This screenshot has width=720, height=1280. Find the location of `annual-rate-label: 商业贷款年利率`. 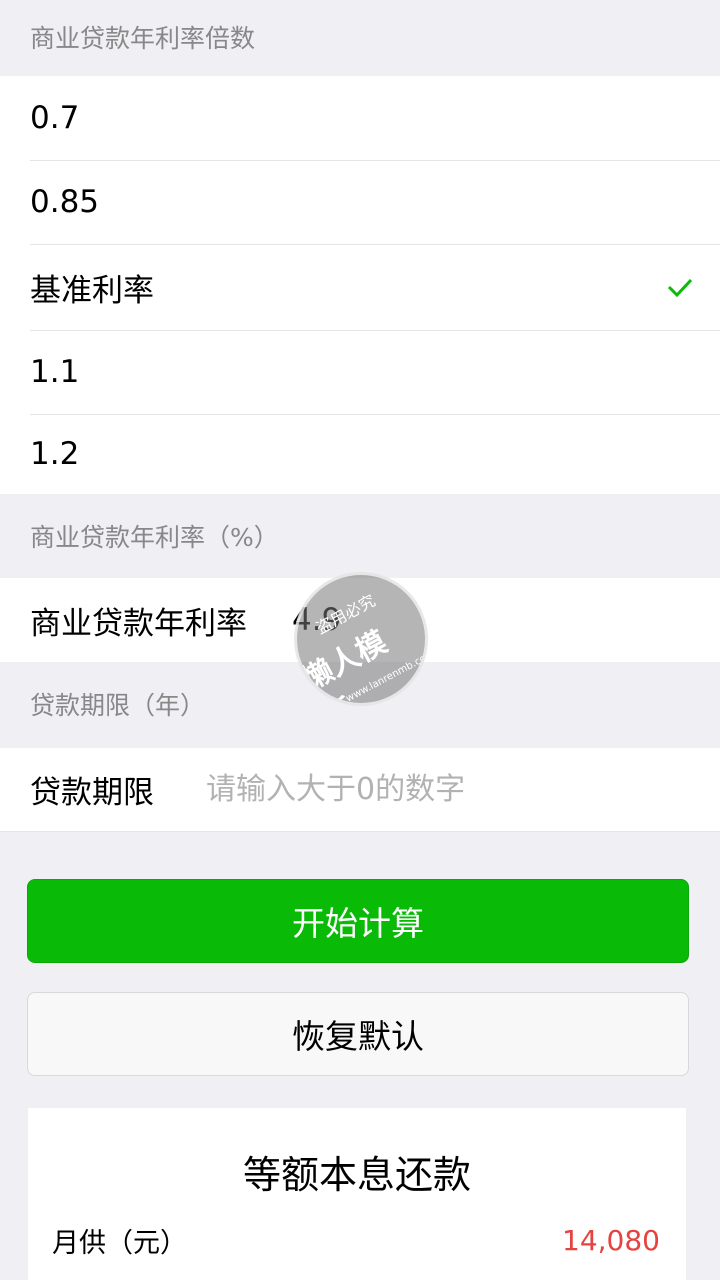

annual-rate-label: 商业贷款年利率 is located at coordinates (138, 623).